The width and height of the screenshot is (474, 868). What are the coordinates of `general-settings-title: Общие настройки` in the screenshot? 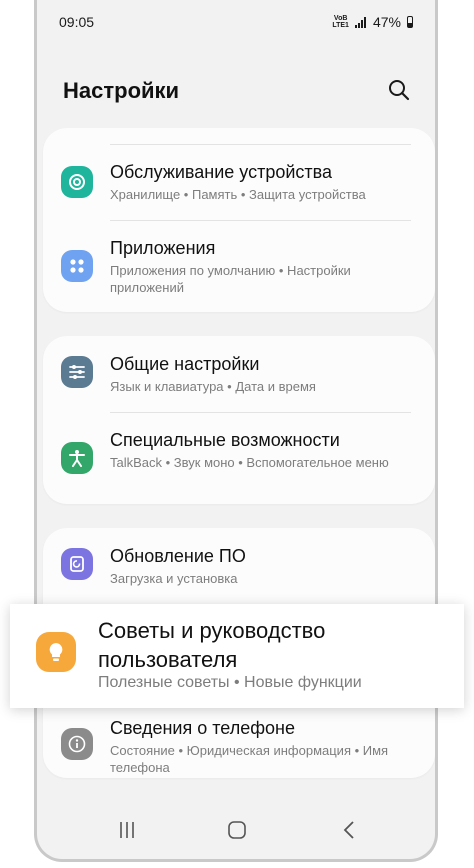 It's located at (185, 364).